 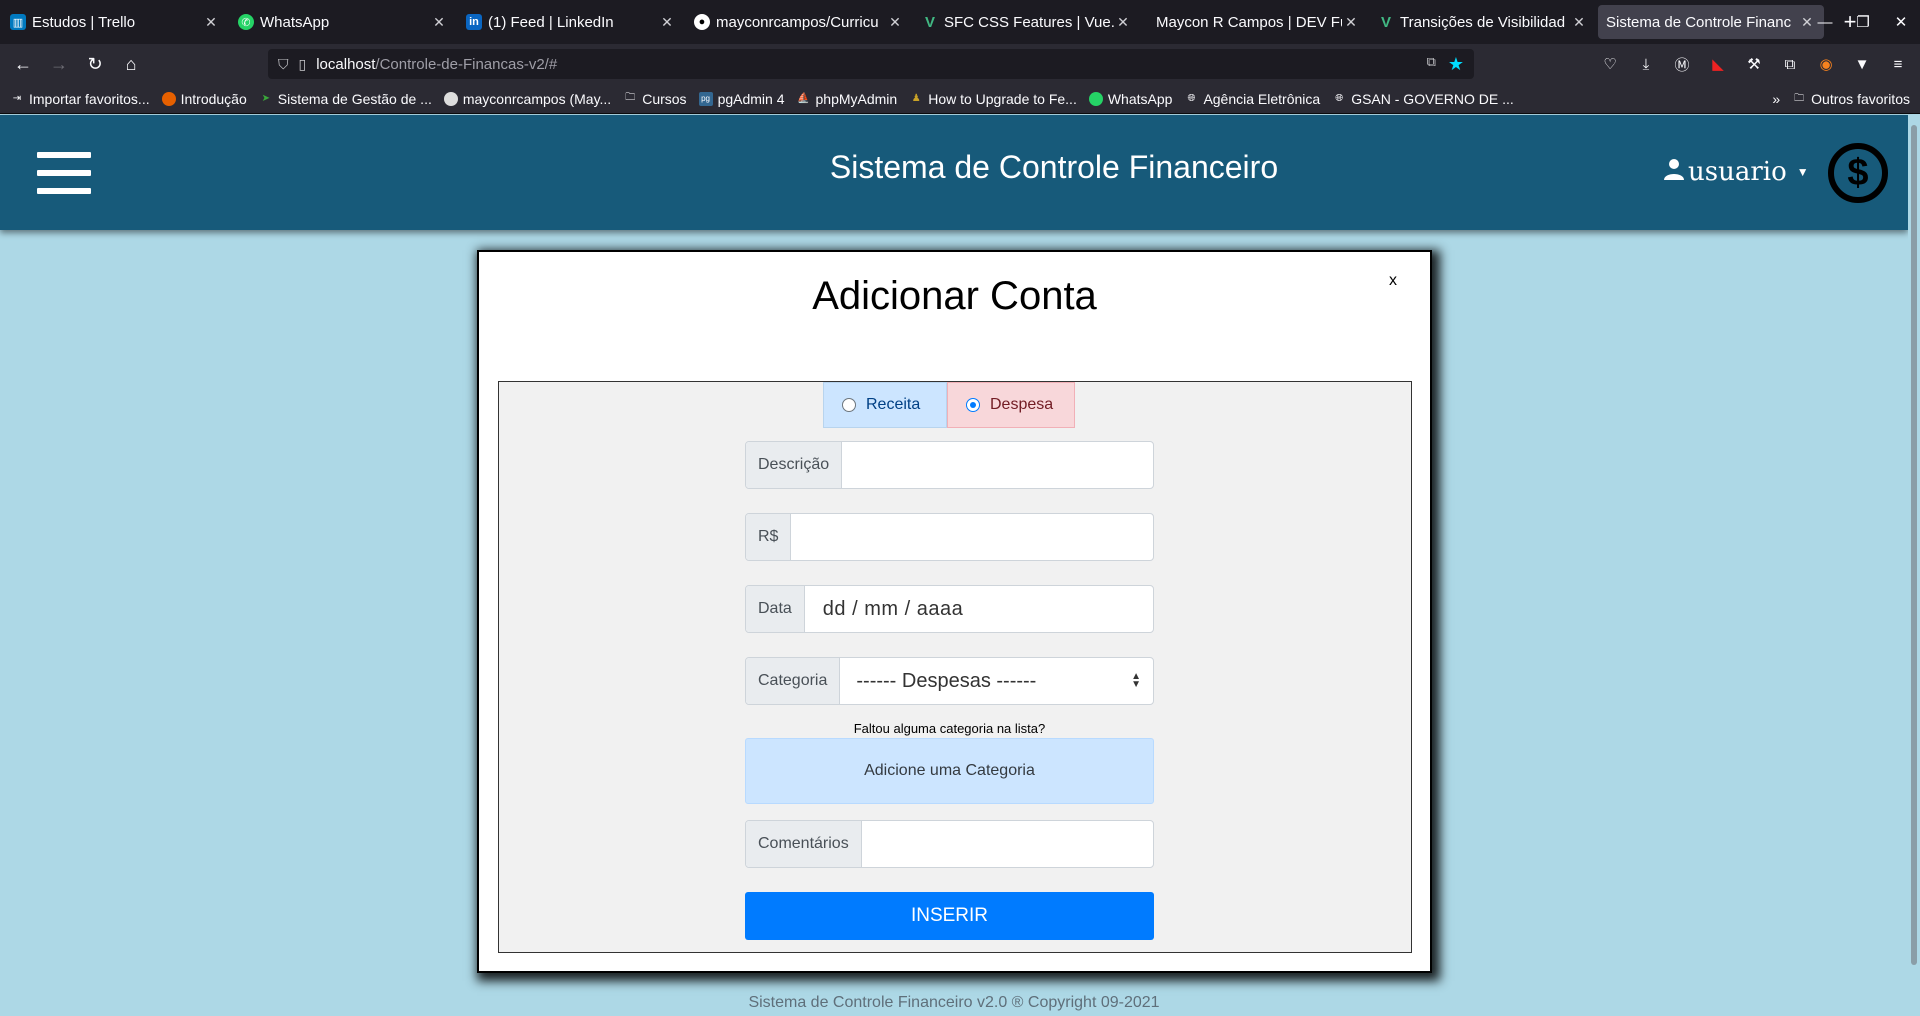 What do you see at coordinates (1007, 844) in the screenshot?
I see `comentarios-input` at bounding box center [1007, 844].